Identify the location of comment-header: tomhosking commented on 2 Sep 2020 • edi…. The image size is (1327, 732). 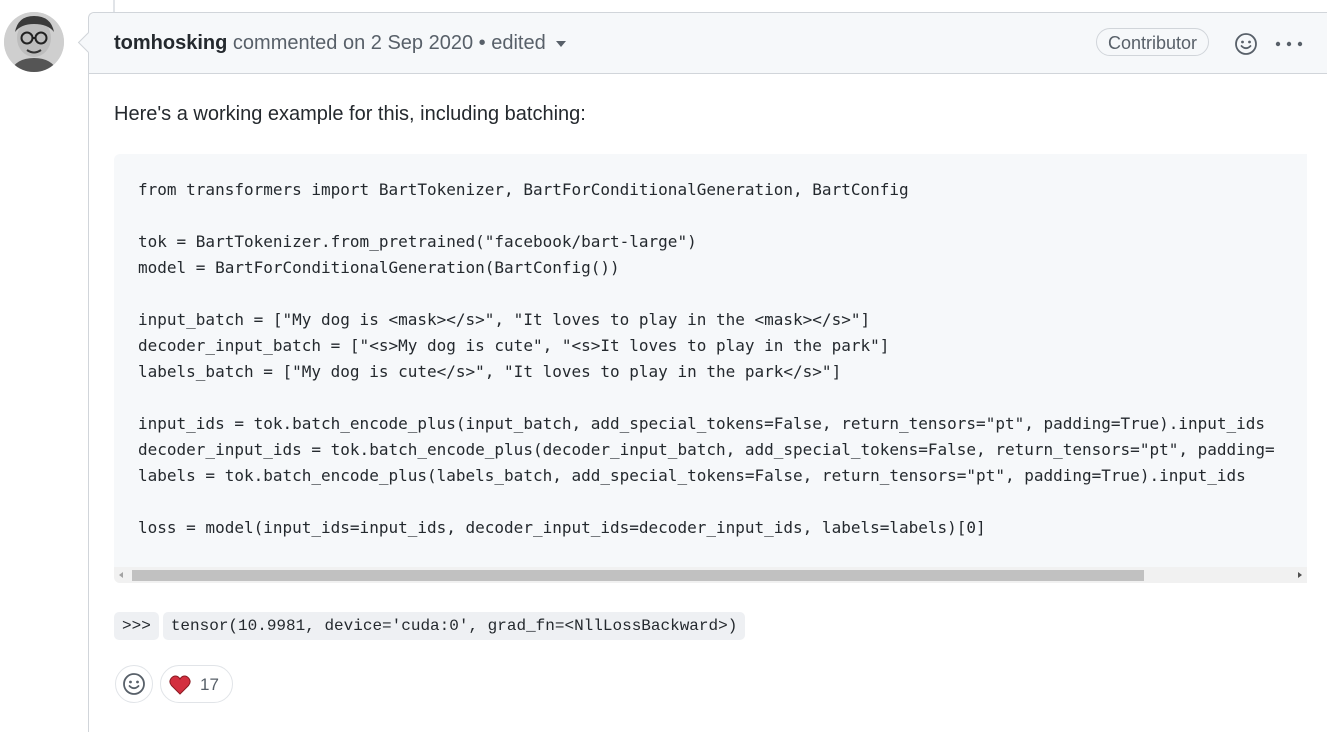
(708, 43).